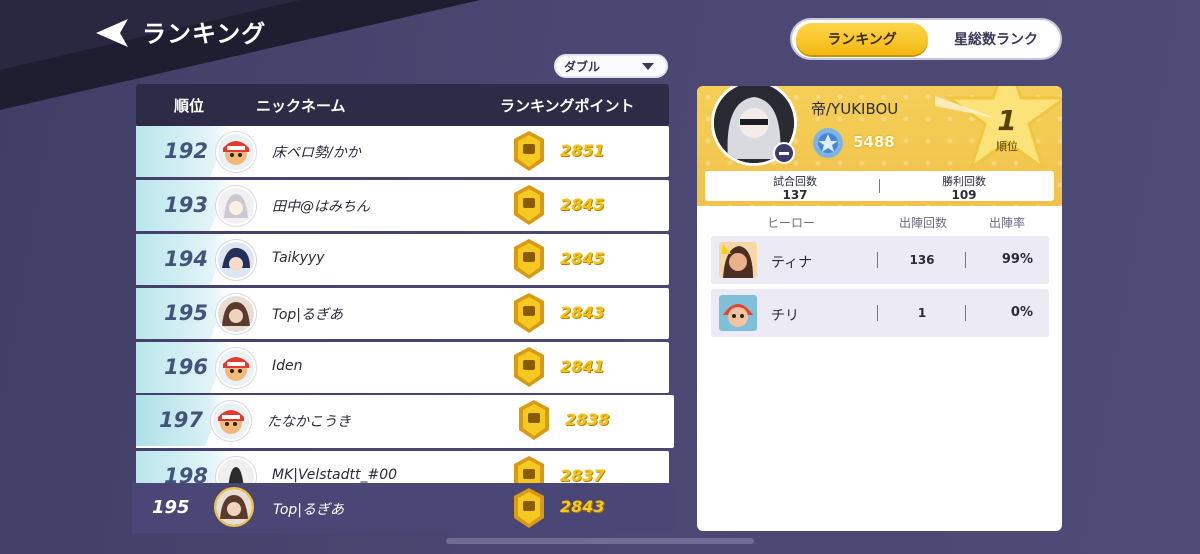  Describe the element at coordinates (1007, 223) in the screenshot. I see `header-rate: 出陣率` at that location.